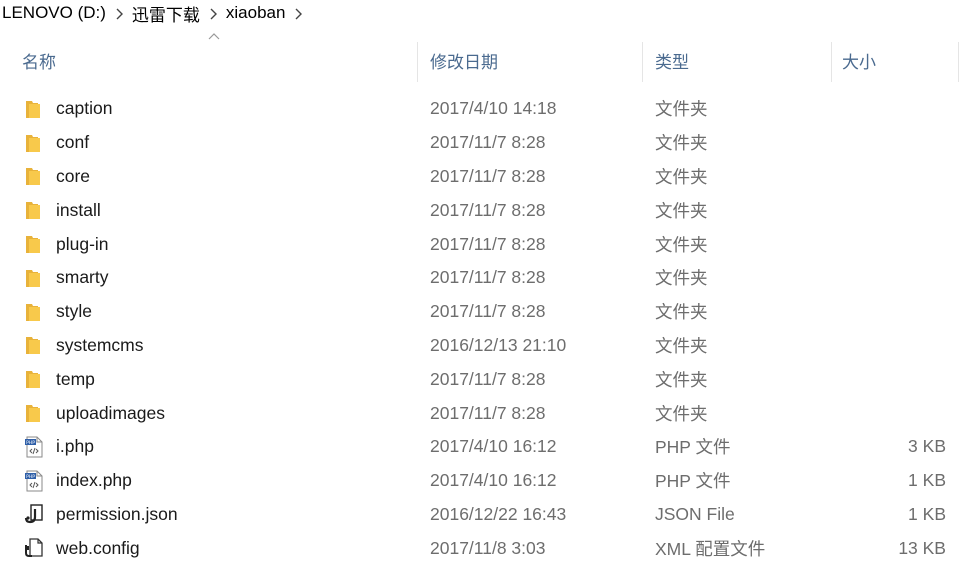 The height and width of the screenshot is (563, 973). Describe the element at coordinates (74, 311) in the screenshot. I see `file-name: style` at that location.